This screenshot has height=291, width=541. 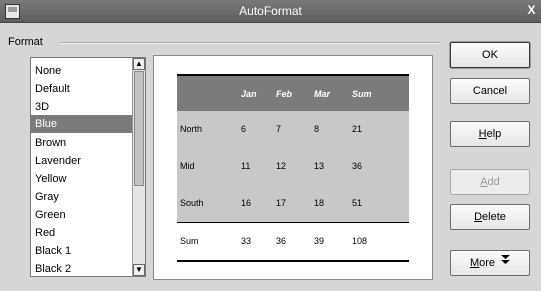 What do you see at coordinates (293, 129) in the screenshot?
I see `table-row: North 6 7 8 21` at bounding box center [293, 129].